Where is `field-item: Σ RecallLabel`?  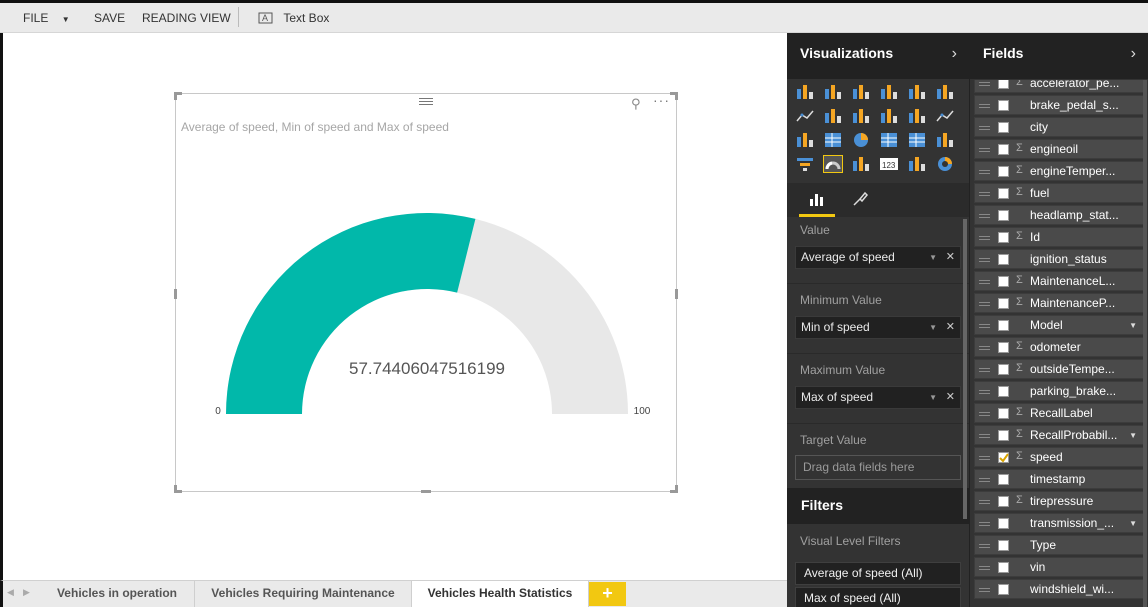
field-item: Σ RecallLabel is located at coordinates (1059, 413).